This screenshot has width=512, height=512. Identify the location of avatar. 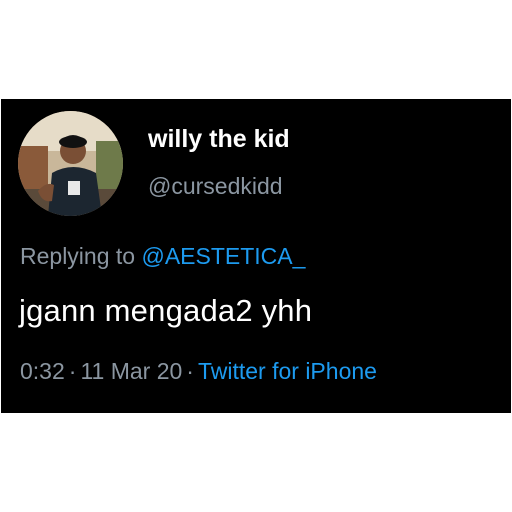
(70, 163).